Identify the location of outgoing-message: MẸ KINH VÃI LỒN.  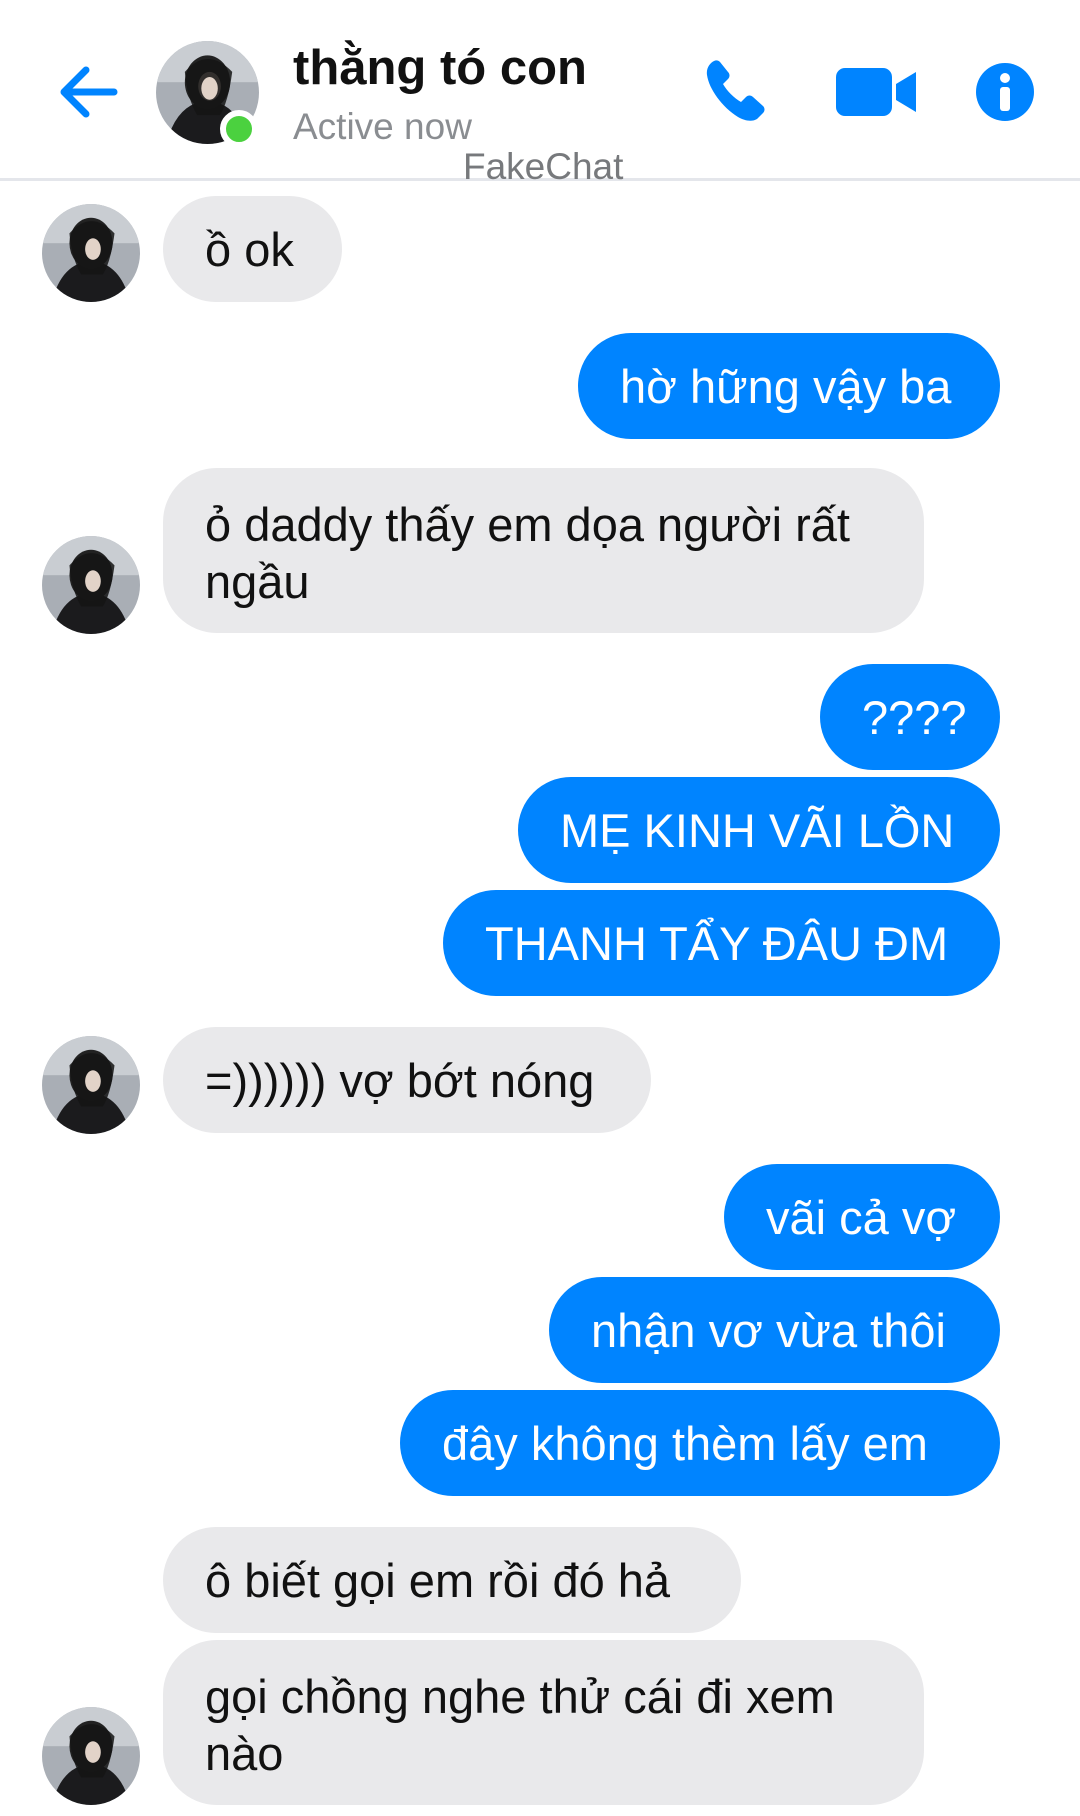
(759, 830).